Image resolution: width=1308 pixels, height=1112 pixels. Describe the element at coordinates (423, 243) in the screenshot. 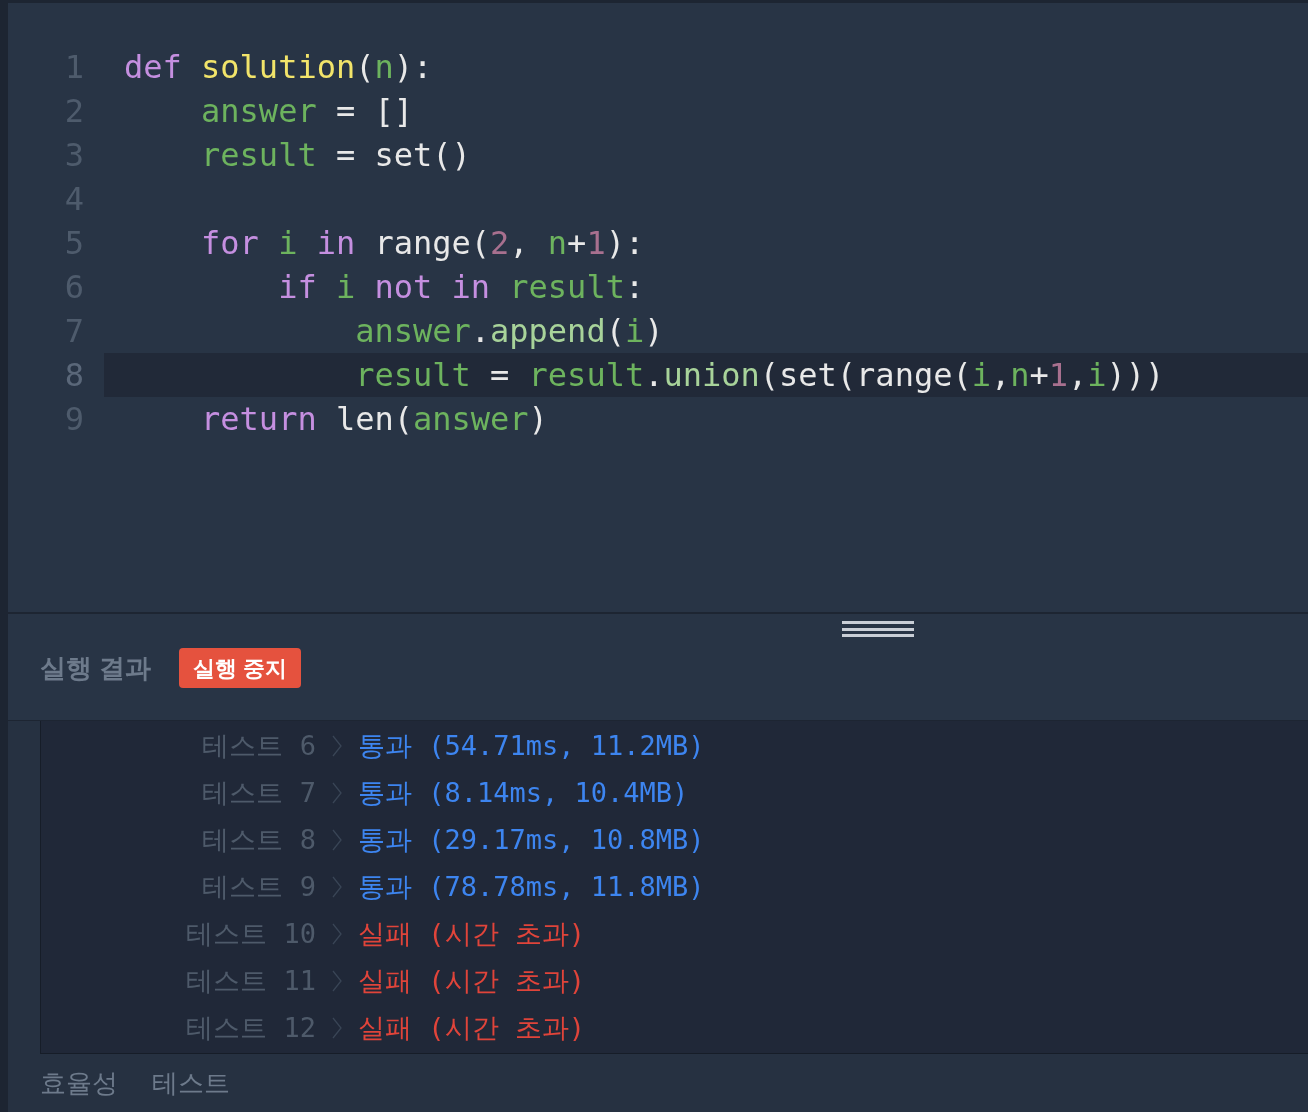

I see `code-line: for i in range(2, n+1):` at that location.